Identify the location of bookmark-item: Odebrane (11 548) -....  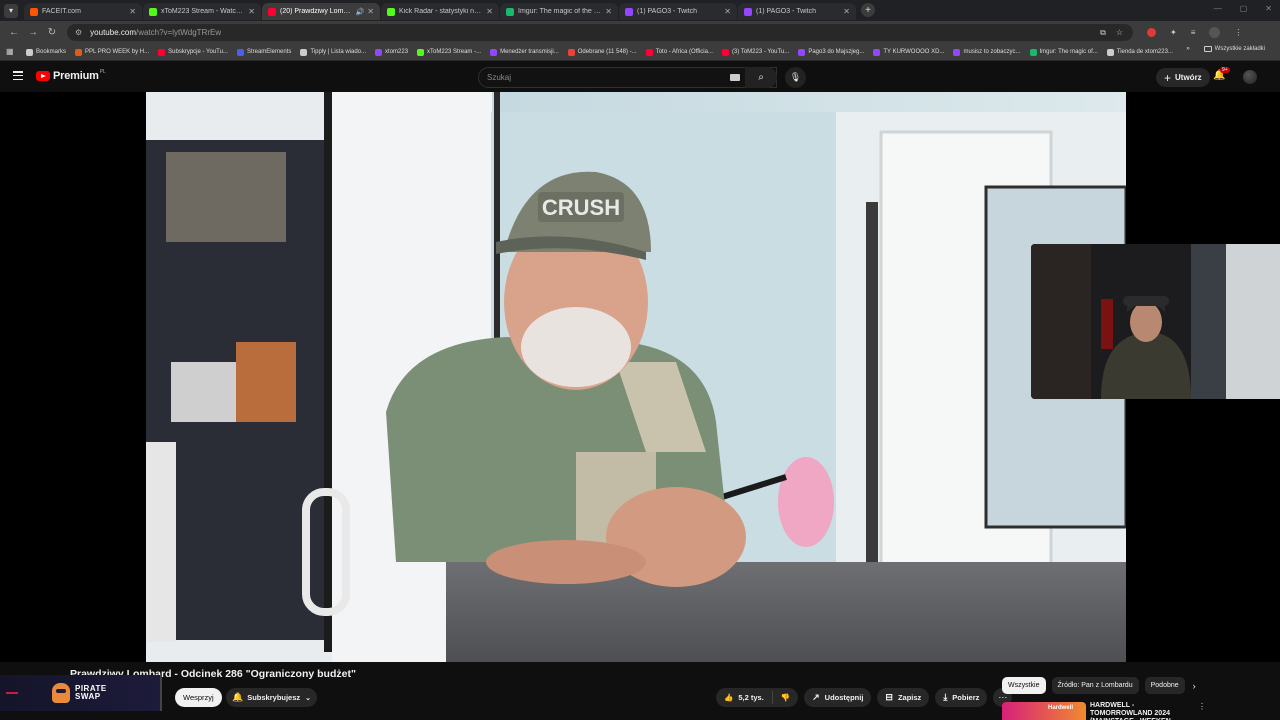
(602, 52).